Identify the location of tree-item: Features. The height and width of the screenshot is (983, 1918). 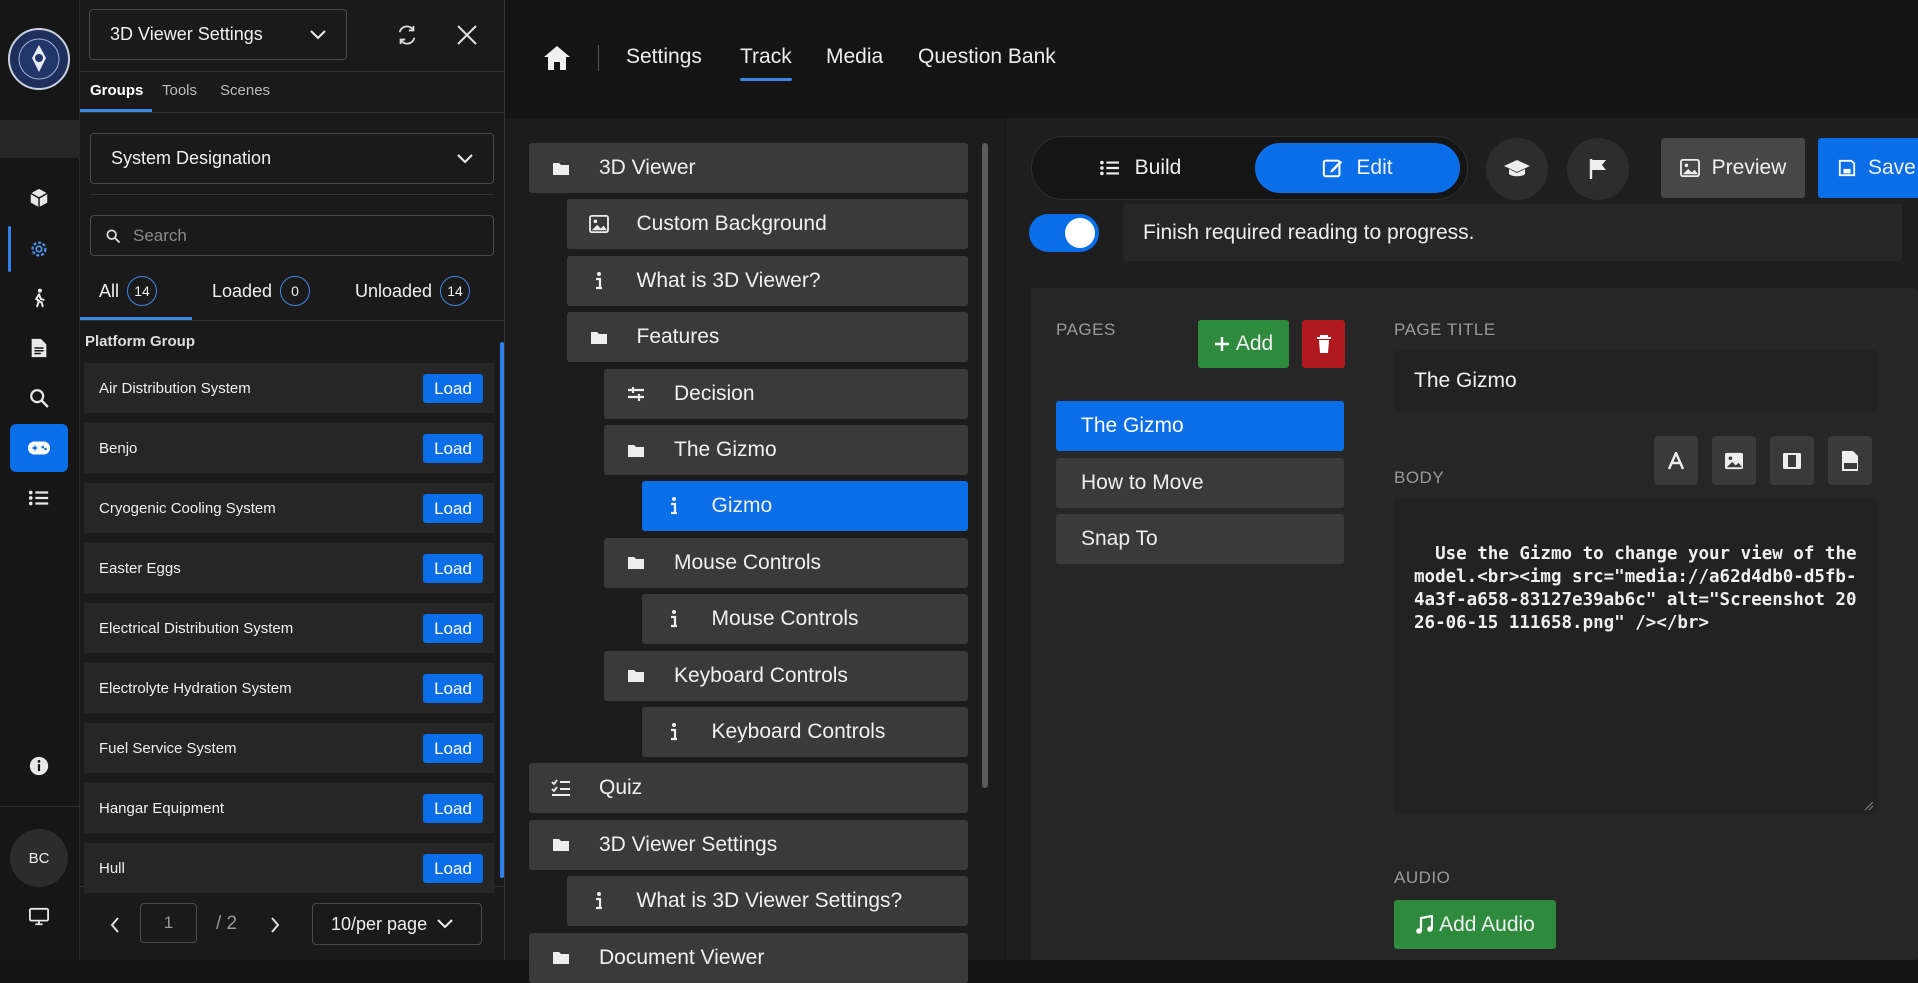
(767, 337).